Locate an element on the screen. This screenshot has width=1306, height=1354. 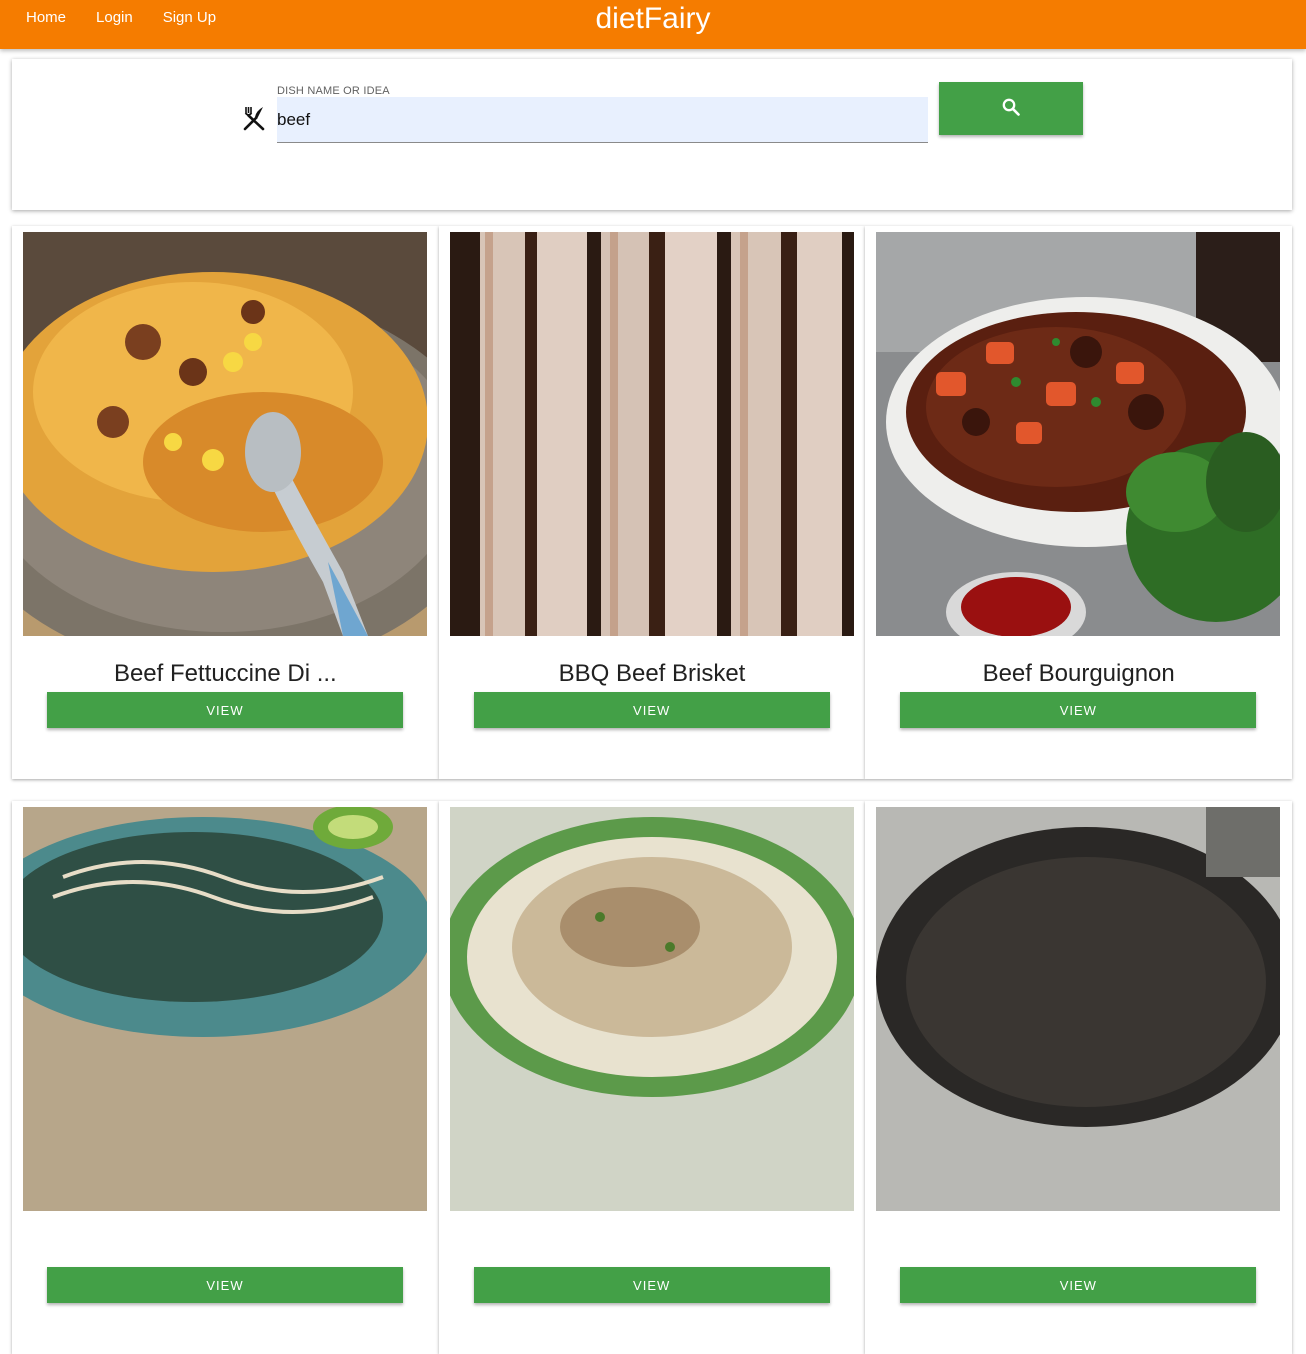
search-icon is located at coordinates (1011, 108).